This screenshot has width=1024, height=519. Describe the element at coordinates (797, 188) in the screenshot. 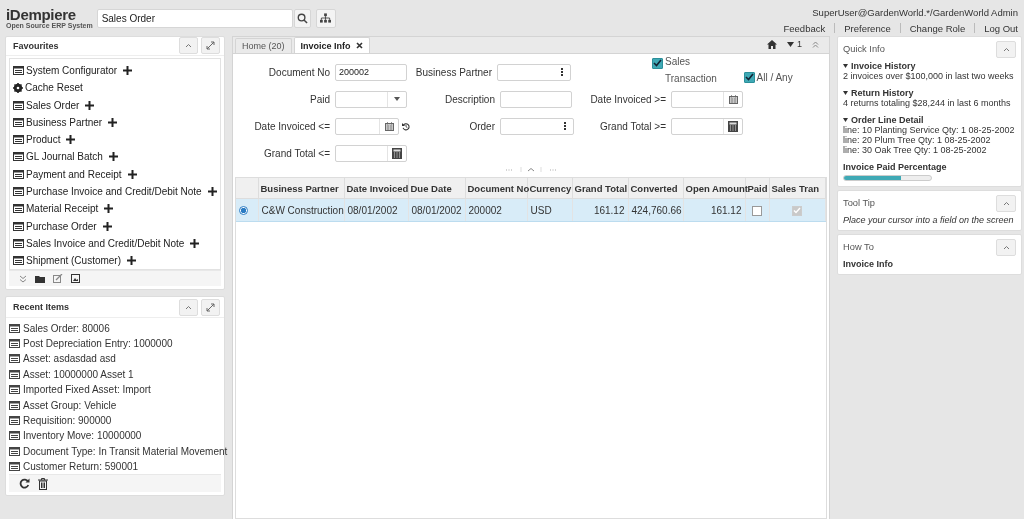

I see `column-header: Sales Tran` at that location.